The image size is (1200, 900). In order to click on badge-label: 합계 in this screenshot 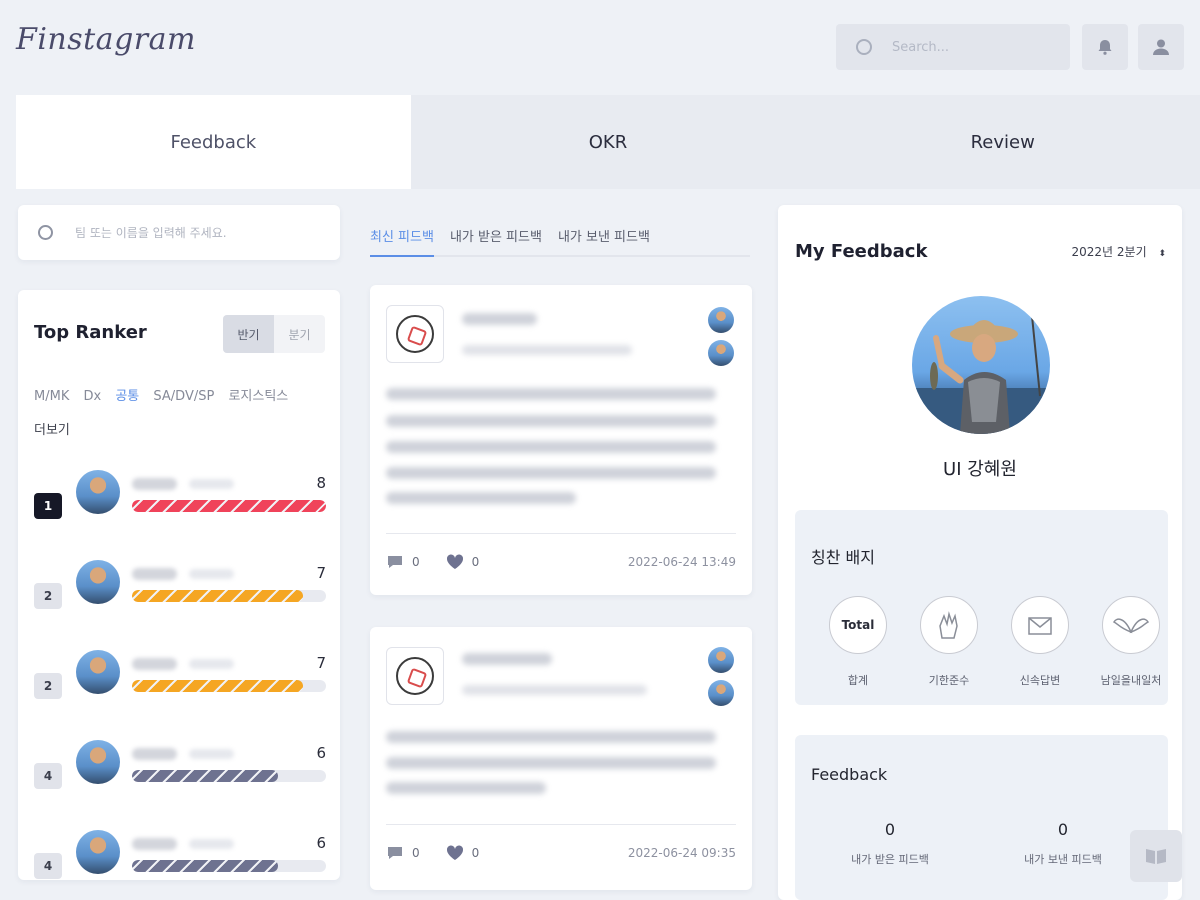, I will do `click(858, 680)`.